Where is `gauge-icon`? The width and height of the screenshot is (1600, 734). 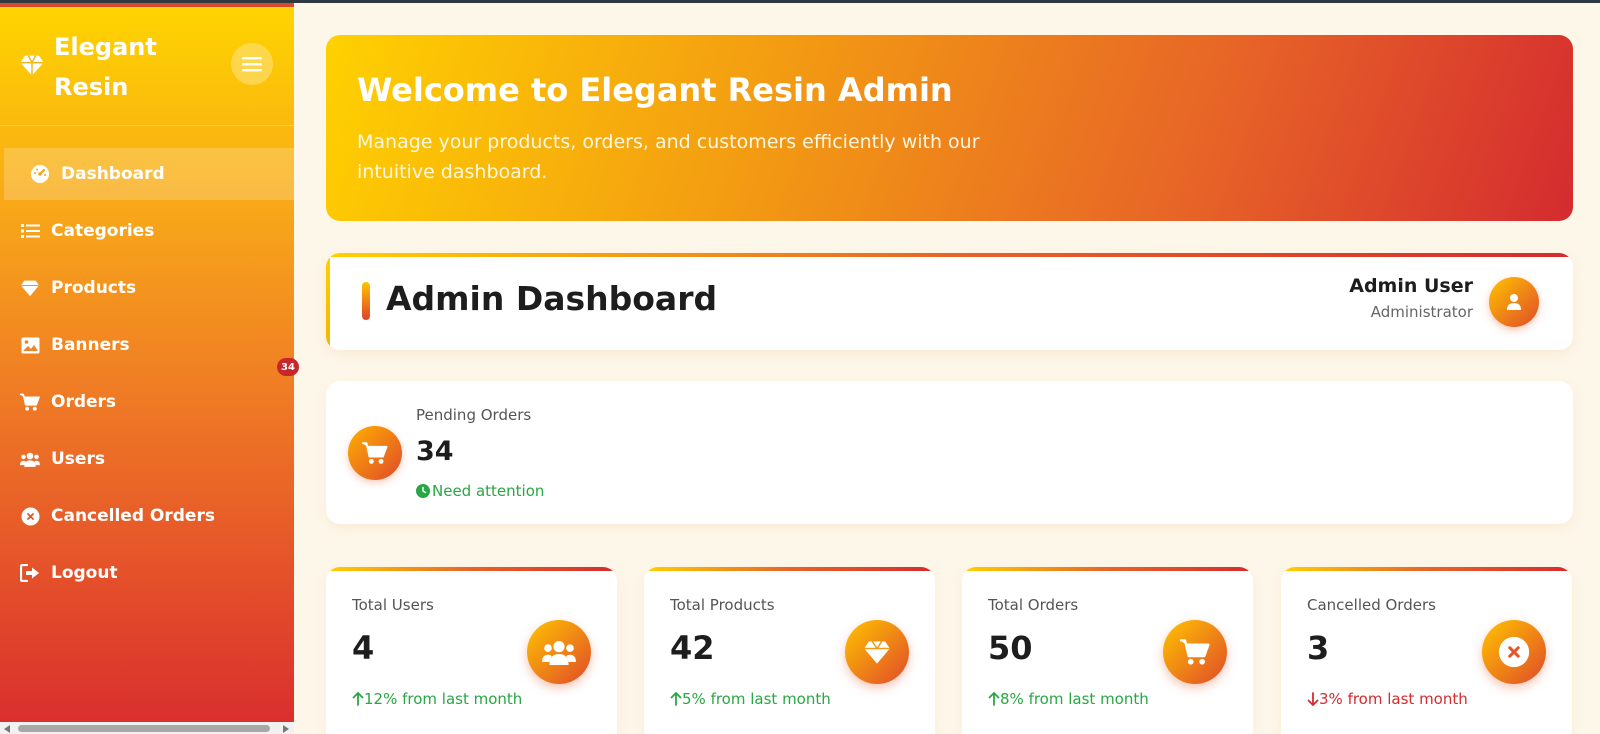 gauge-icon is located at coordinates (40, 174).